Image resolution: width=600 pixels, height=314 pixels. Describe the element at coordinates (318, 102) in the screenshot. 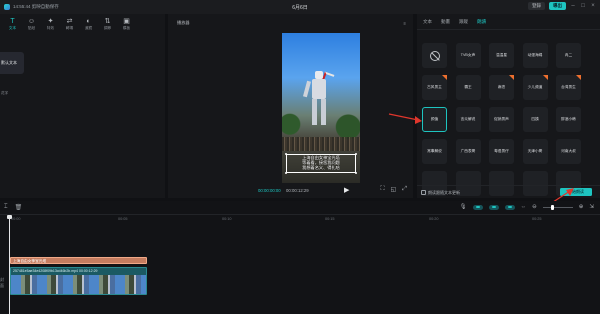

I see `preview-robot-statue` at that location.